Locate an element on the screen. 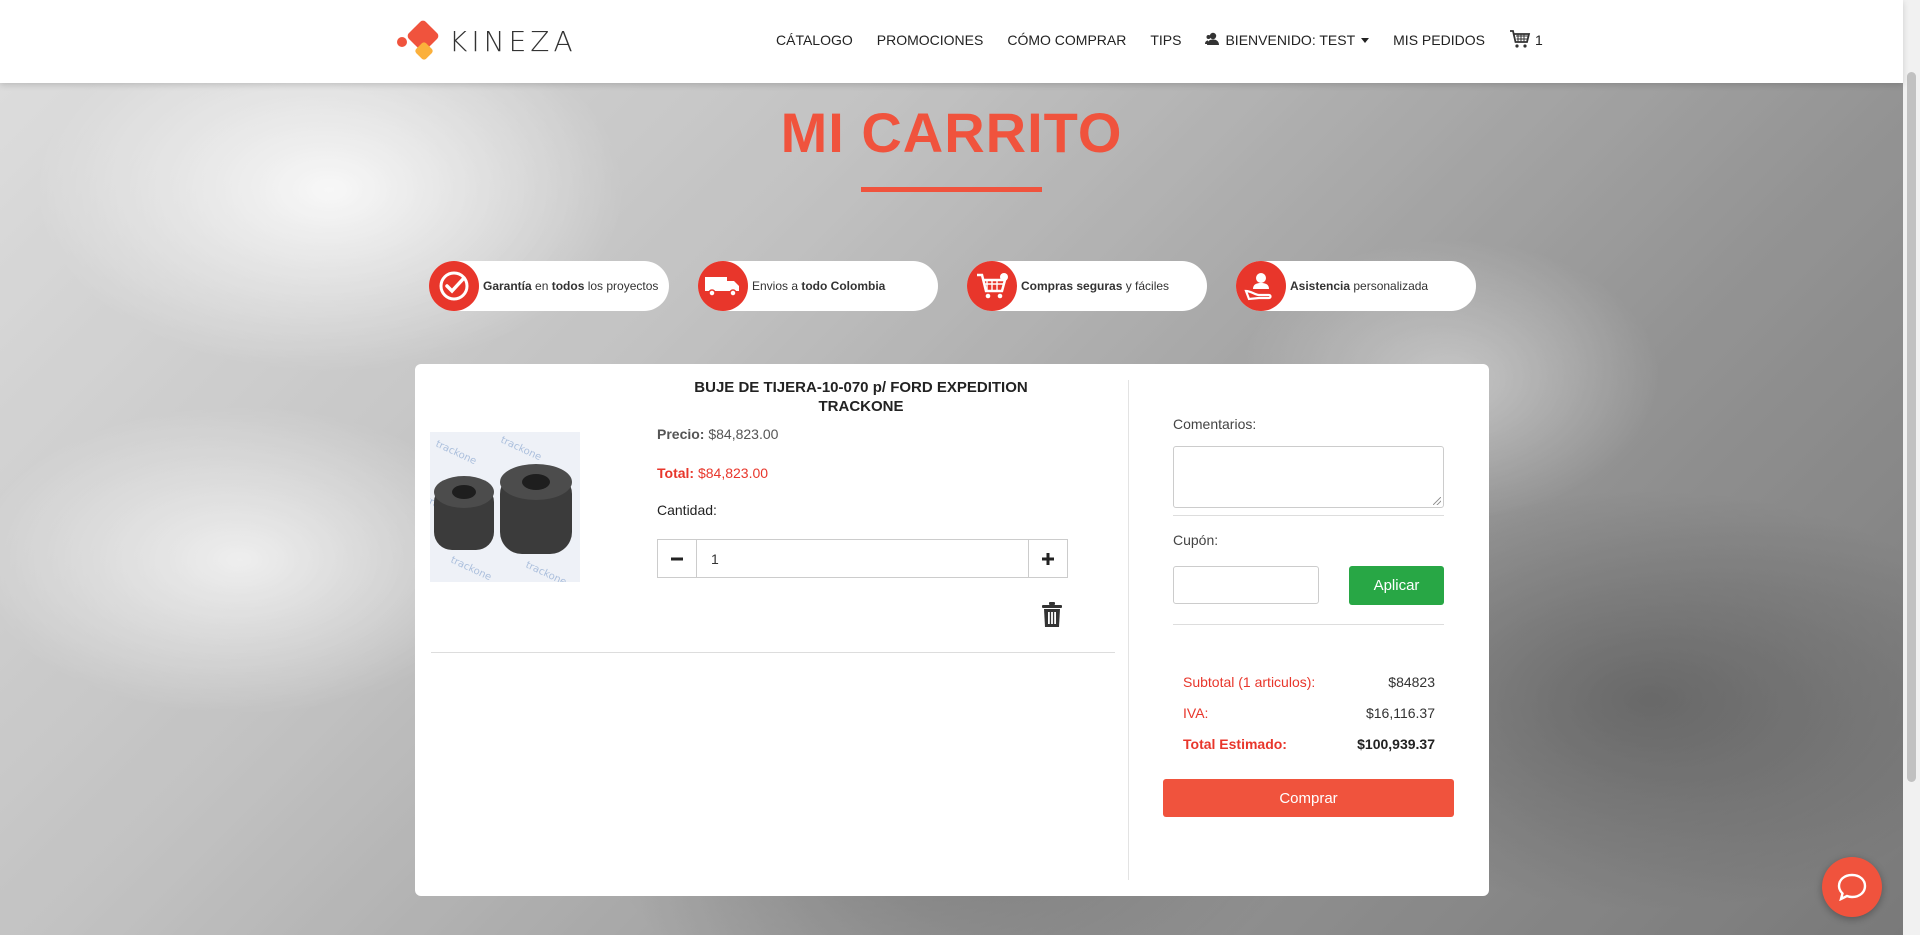 This screenshot has height=935, width=1920. page-title: MI CARRITO is located at coordinates (951, 132).